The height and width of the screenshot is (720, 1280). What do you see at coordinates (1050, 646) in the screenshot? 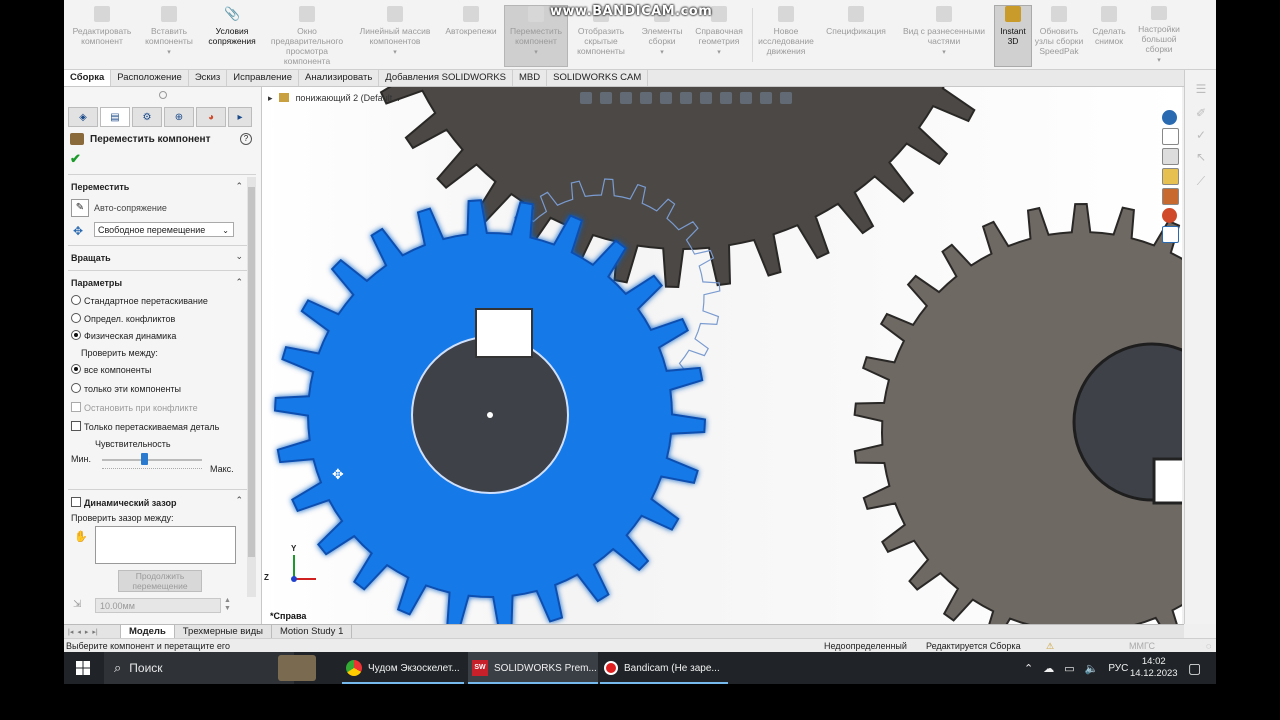
I see `rebuild-icon: ⚠` at bounding box center [1050, 646].